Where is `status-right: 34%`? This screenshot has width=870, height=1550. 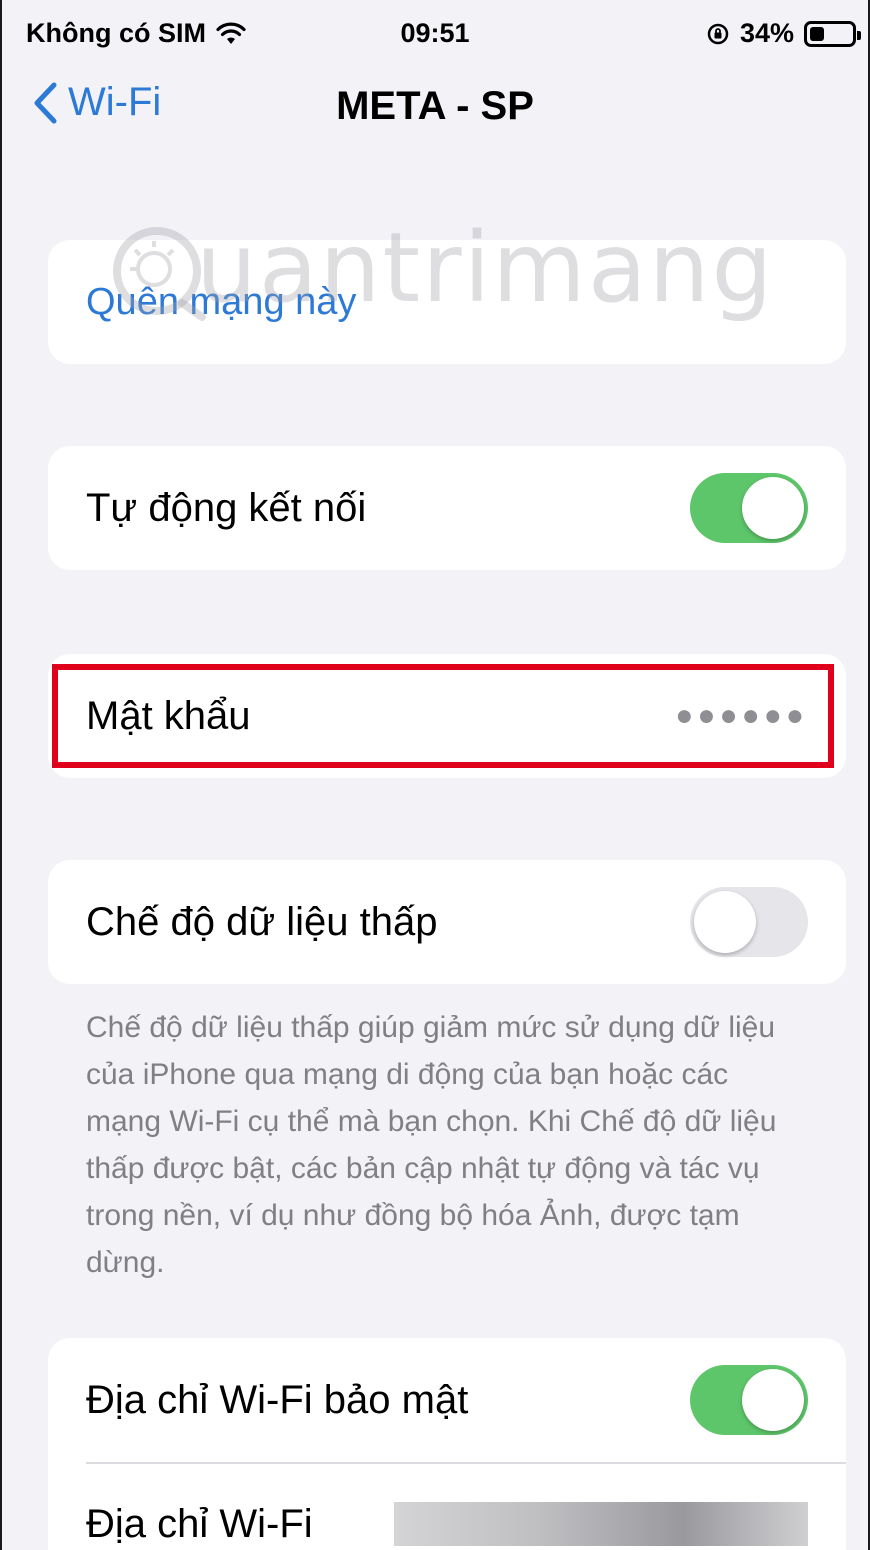 status-right: 34% is located at coordinates (783, 33).